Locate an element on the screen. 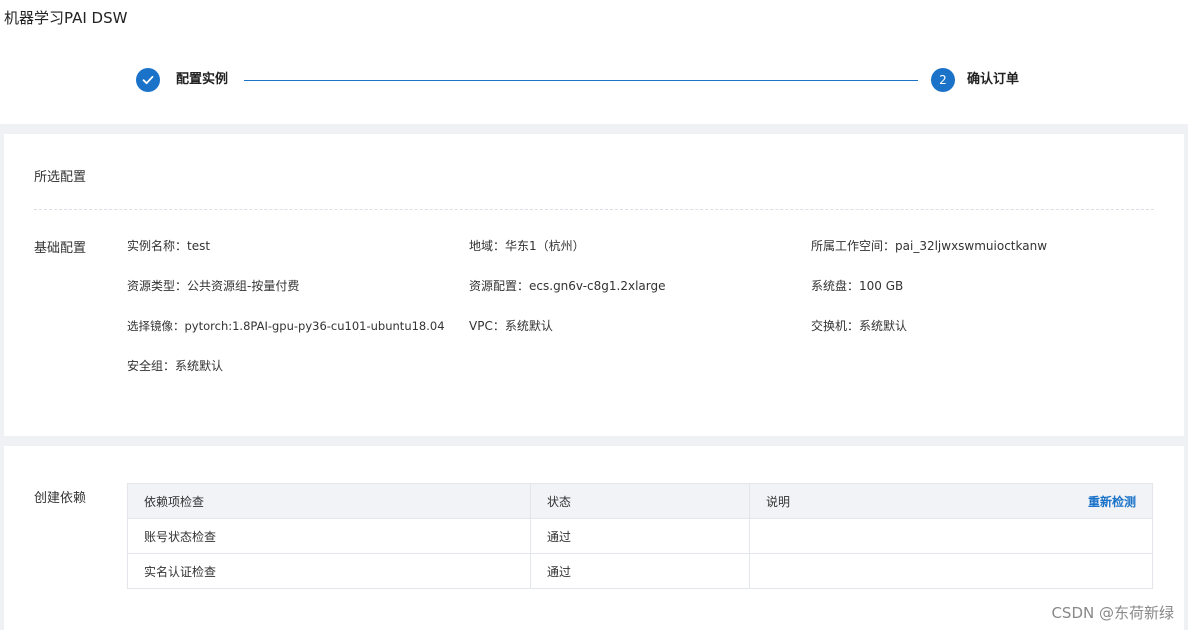 This screenshot has height=630, width=1188. dependency-table: 依赖项检查 状态 说明 重新检测 账号状态检查 通过 实名认证检查 通过 is located at coordinates (640, 536).